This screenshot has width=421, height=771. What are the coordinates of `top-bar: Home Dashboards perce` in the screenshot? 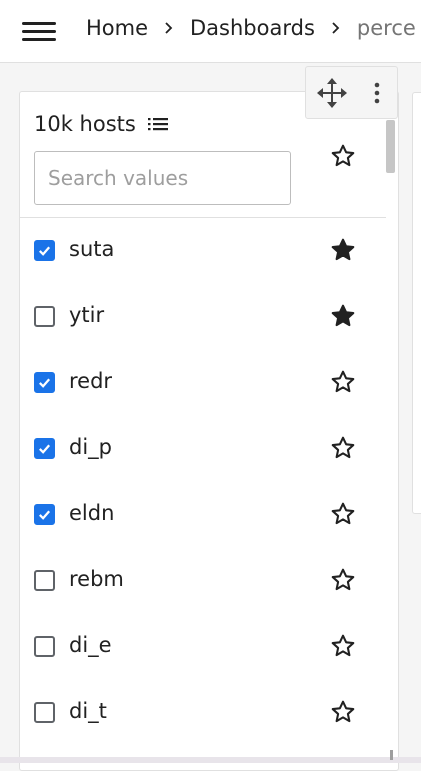 It's located at (210, 31).